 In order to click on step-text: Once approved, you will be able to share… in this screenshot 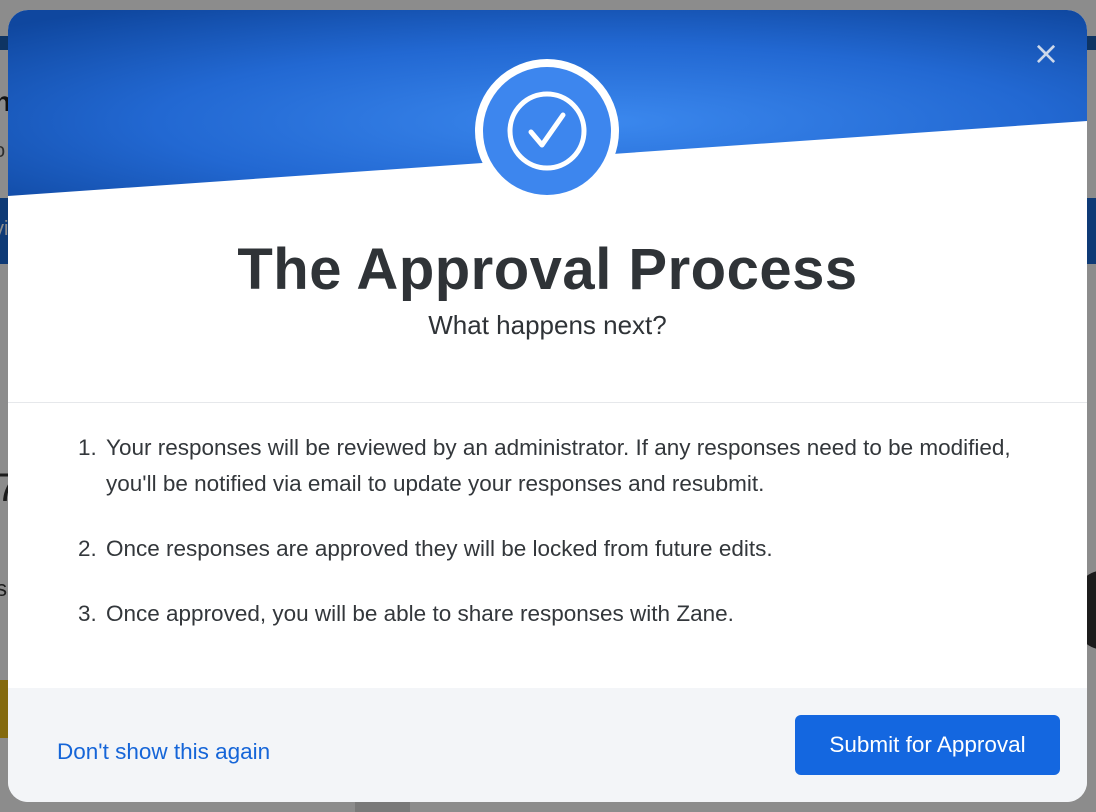, I will do `click(420, 613)`.